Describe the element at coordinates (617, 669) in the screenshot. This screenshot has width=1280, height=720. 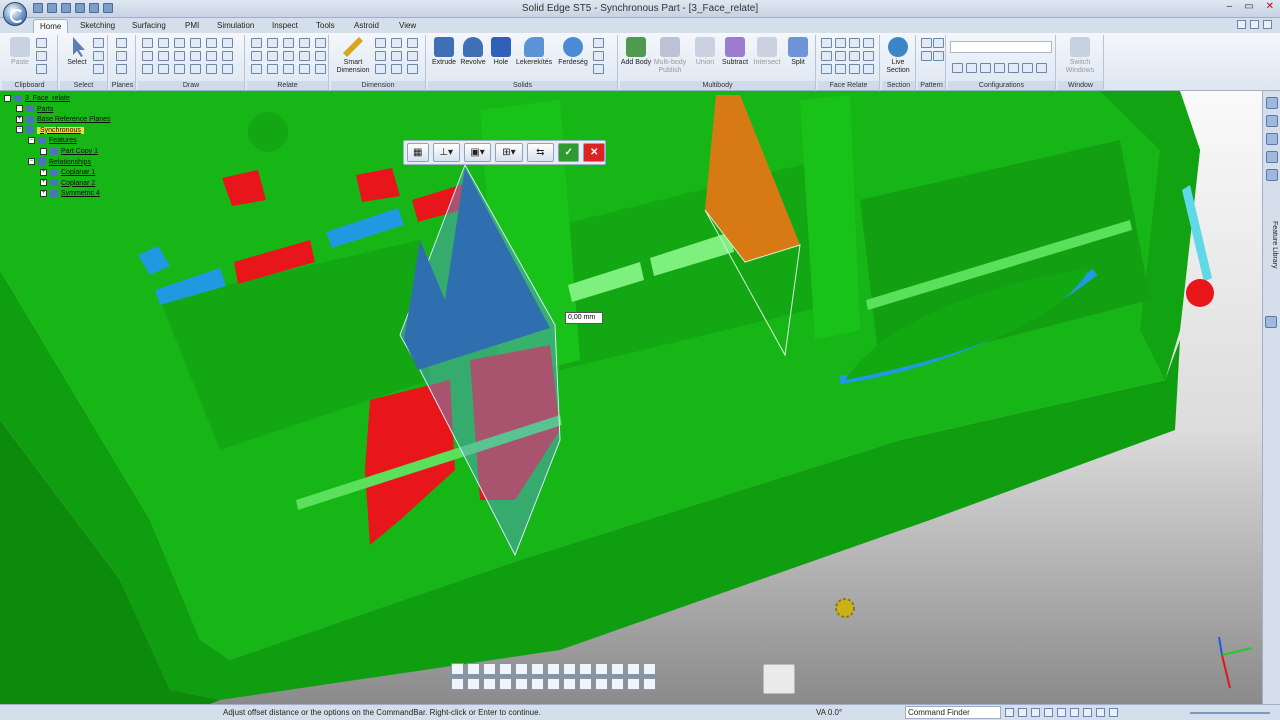
I see `visible-hidden-icon` at that location.